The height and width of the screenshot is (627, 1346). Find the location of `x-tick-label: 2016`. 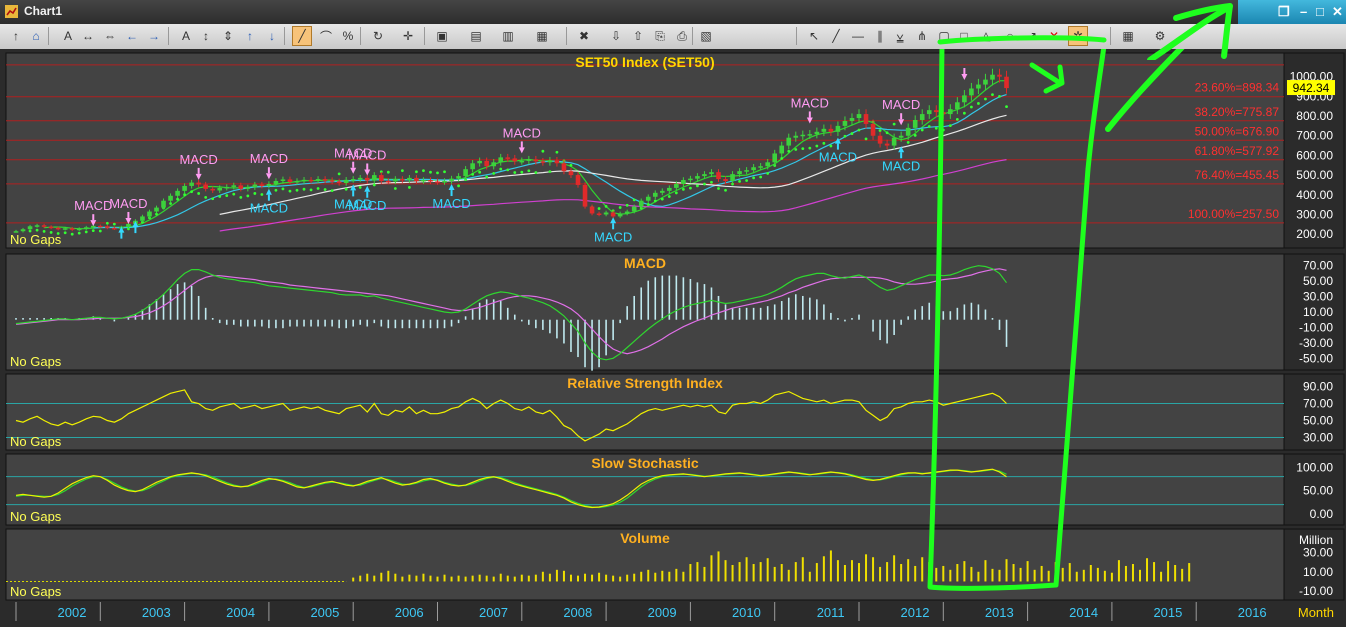

x-tick-label: 2016 is located at coordinates (1252, 612).